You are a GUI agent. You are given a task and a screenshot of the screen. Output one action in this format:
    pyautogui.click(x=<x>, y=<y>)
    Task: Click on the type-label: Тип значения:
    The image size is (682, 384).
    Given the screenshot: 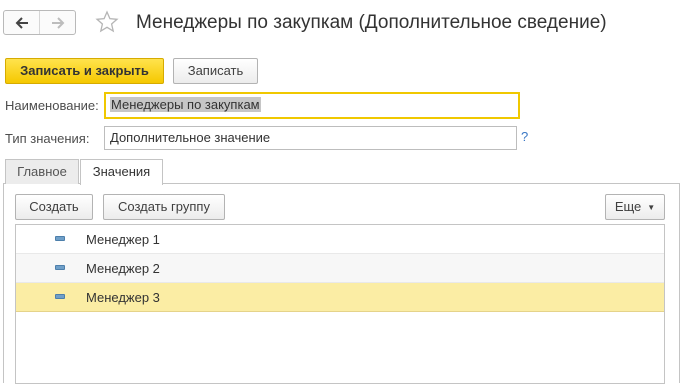 What is the action you would take?
    pyautogui.click(x=47, y=138)
    